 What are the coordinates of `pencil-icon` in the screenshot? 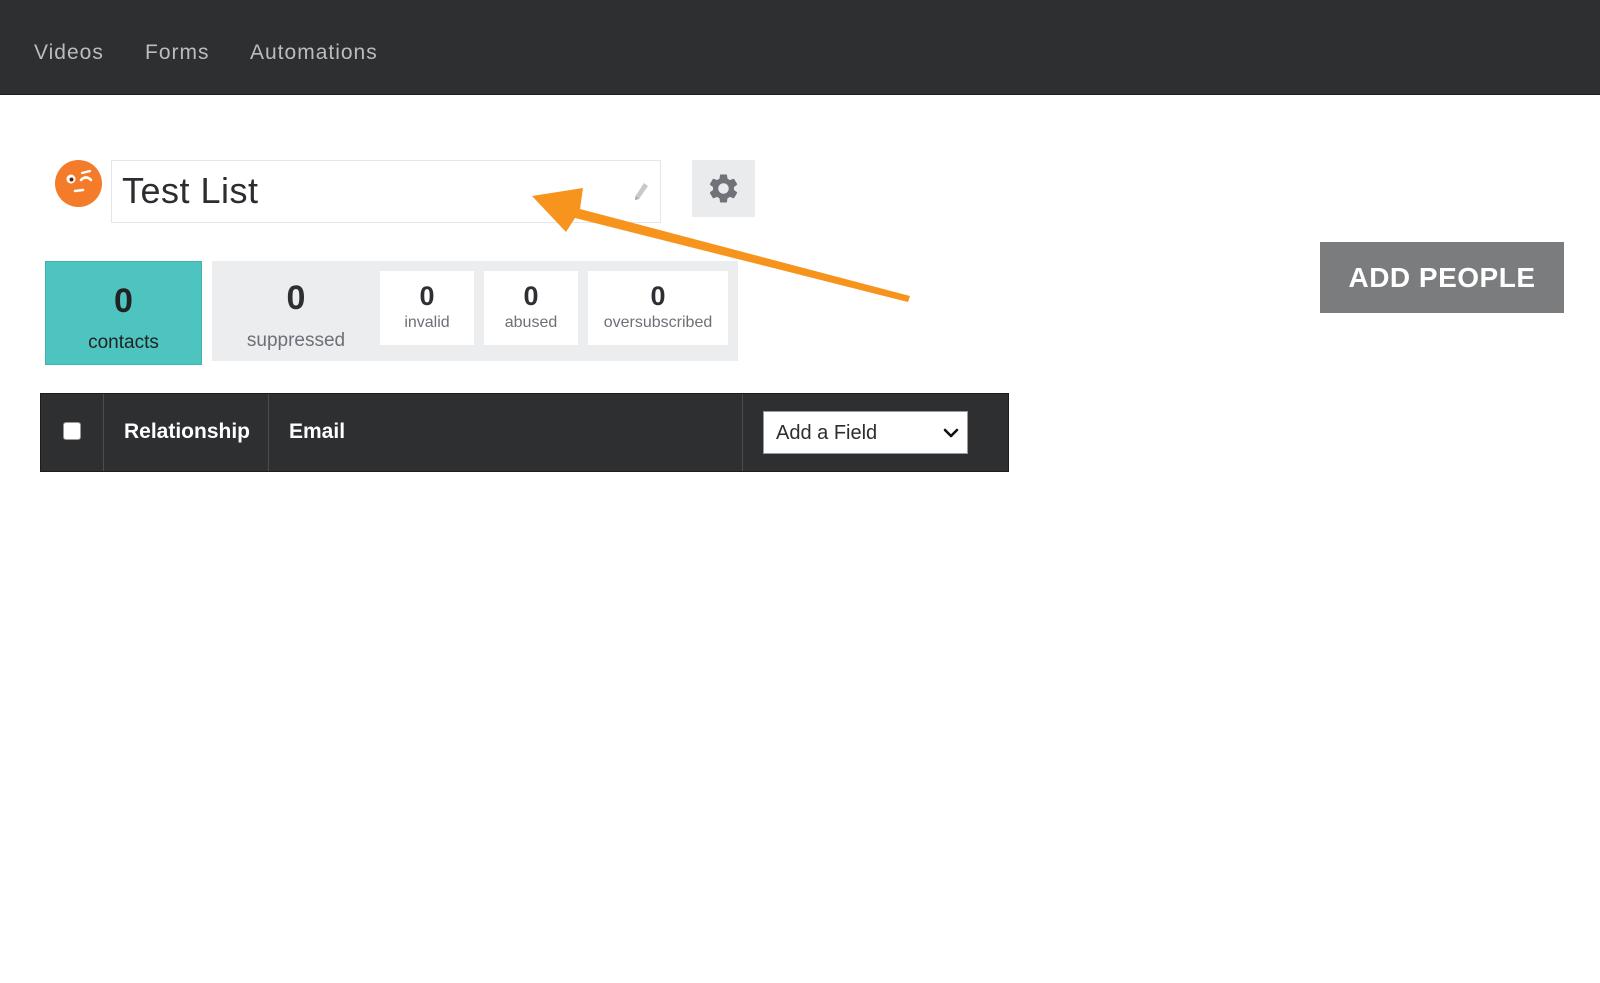 It's located at (641, 192).